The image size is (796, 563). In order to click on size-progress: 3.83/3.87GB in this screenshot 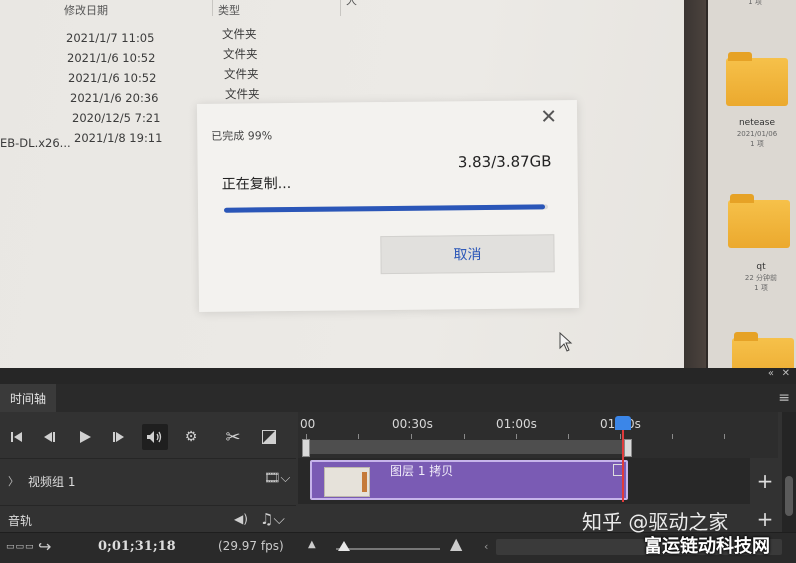, I will do `click(504, 162)`.